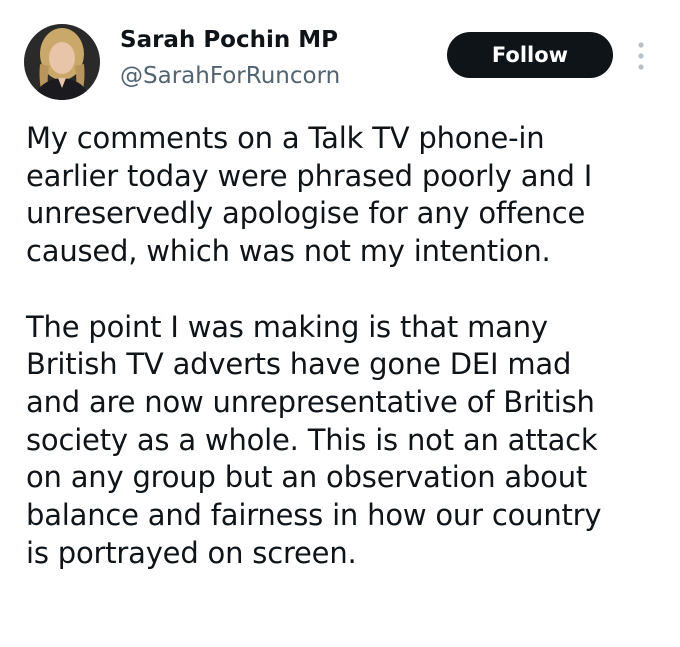  Describe the element at coordinates (641, 56) in the screenshot. I see `vertical-ellipsis-icon` at that location.